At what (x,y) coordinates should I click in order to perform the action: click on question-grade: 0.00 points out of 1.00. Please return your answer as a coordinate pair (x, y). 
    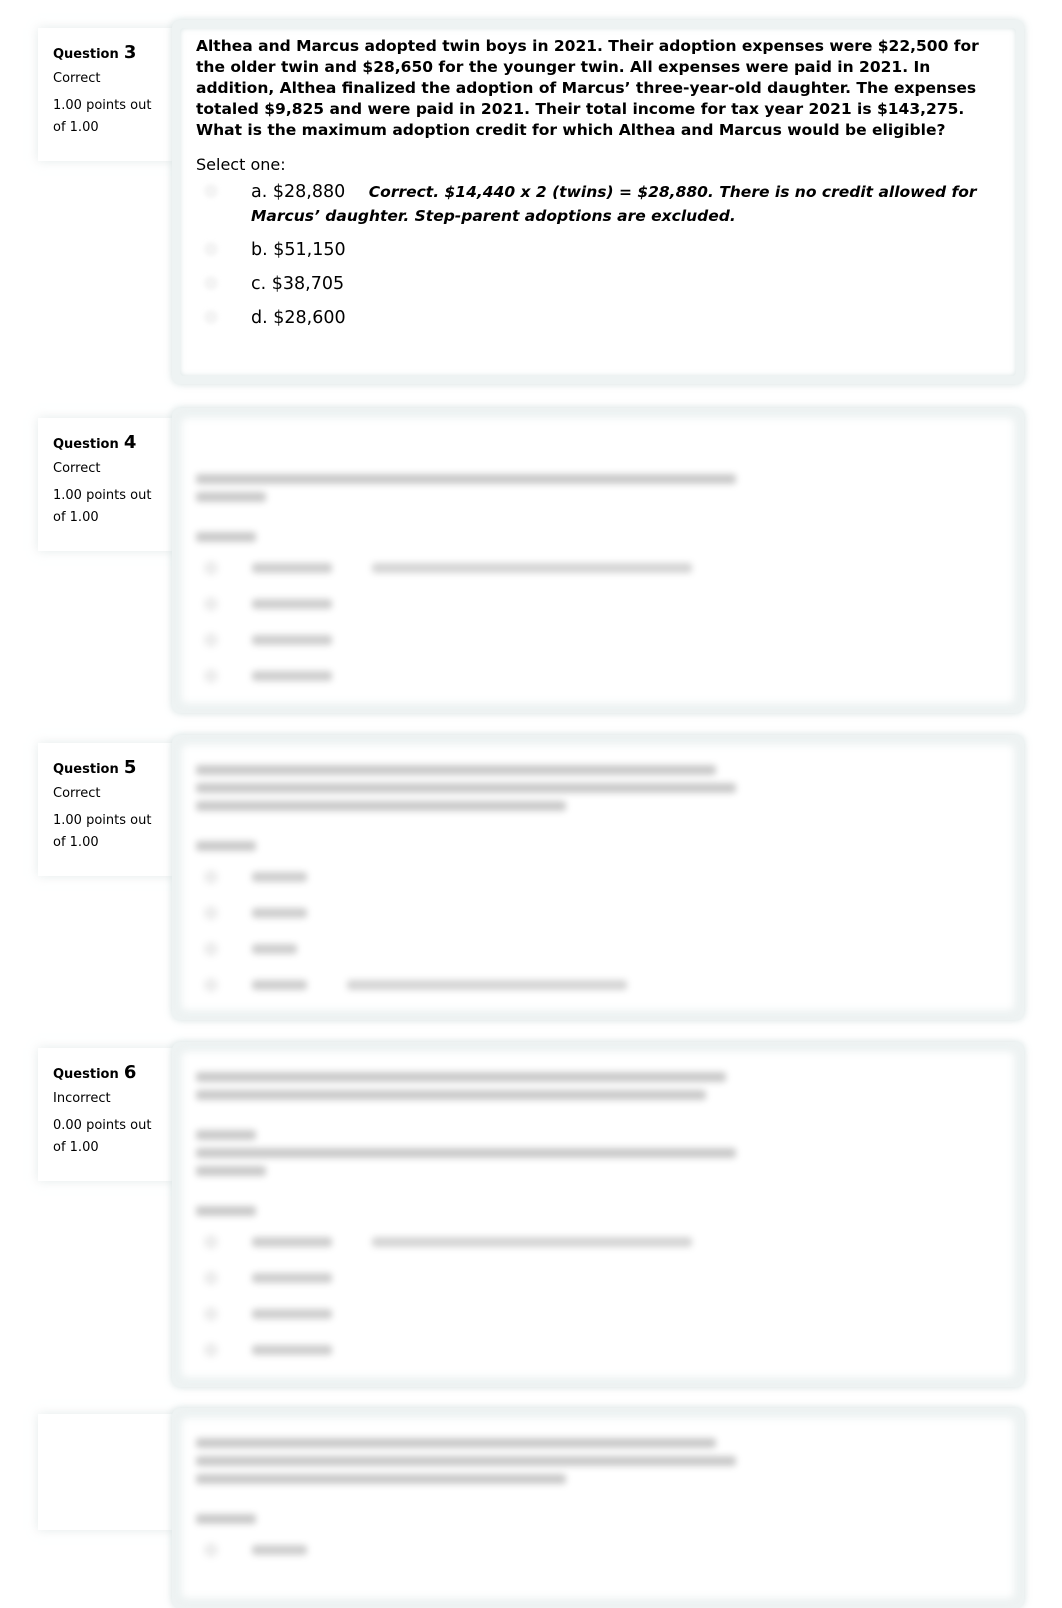
    Looking at the image, I should click on (115, 1137).